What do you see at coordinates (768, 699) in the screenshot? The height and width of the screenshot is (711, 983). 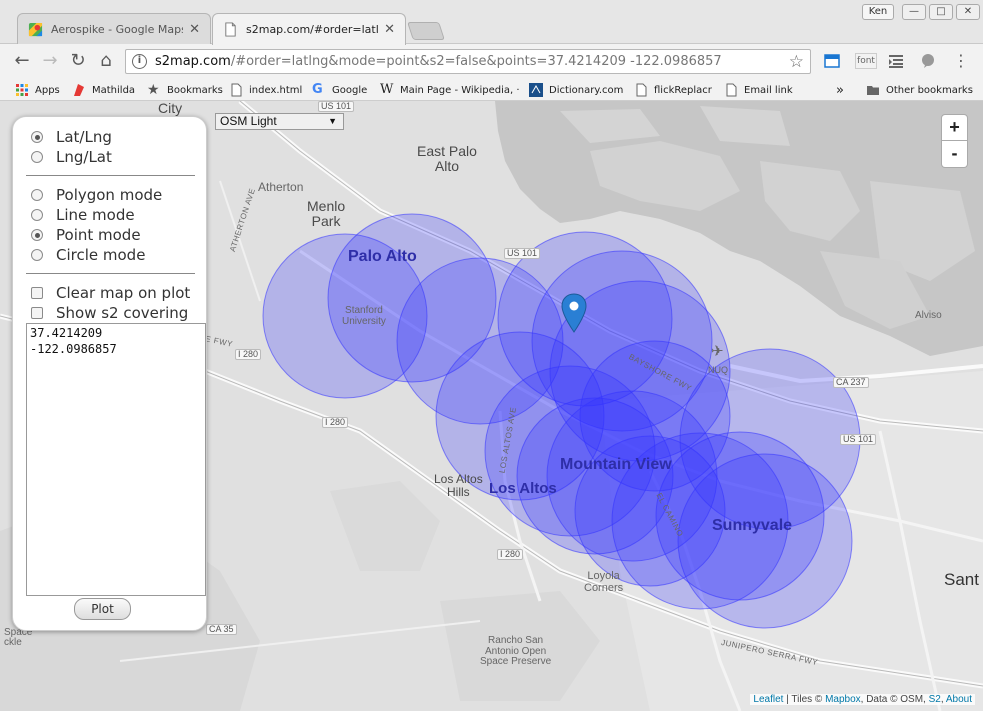 I see `leaflet-link: Leaflet` at bounding box center [768, 699].